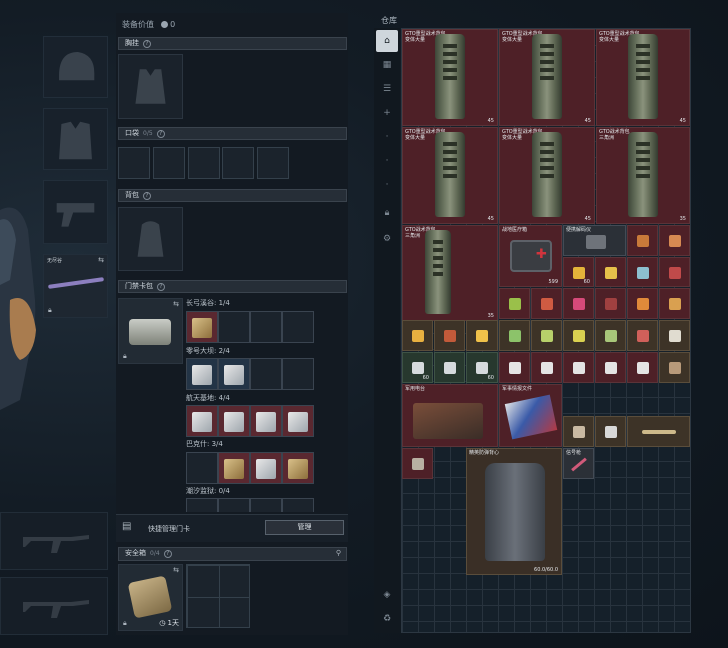 Image resolution: width=728 pixels, height=648 pixels. Describe the element at coordinates (150, 239) in the screenshot. I see `backpack-slot` at that location.